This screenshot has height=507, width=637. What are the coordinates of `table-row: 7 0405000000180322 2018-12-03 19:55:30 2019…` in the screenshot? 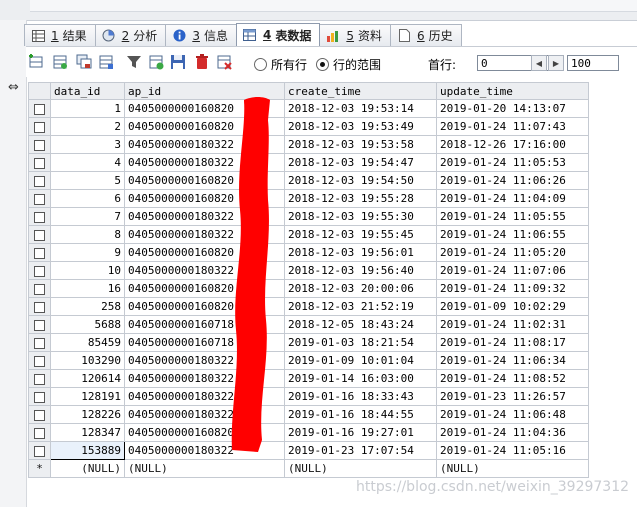 It's located at (308, 216).